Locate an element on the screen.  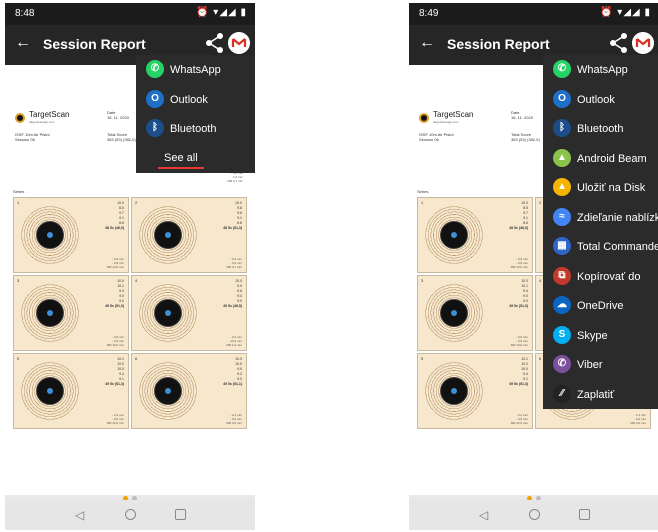
shot-scores: 10.0 10.0 9.9 9.2 9.0 is located at coordinates (238, 369).